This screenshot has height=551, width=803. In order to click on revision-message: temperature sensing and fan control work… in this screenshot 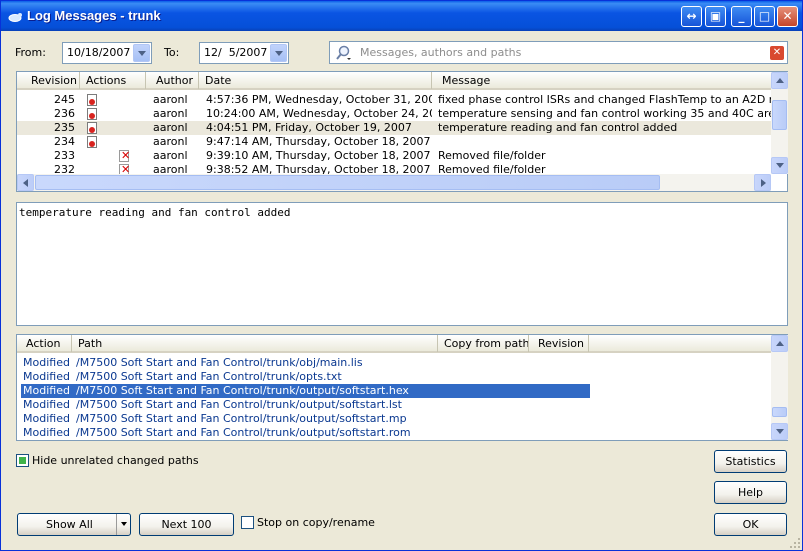, I will do `click(604, 113)`.